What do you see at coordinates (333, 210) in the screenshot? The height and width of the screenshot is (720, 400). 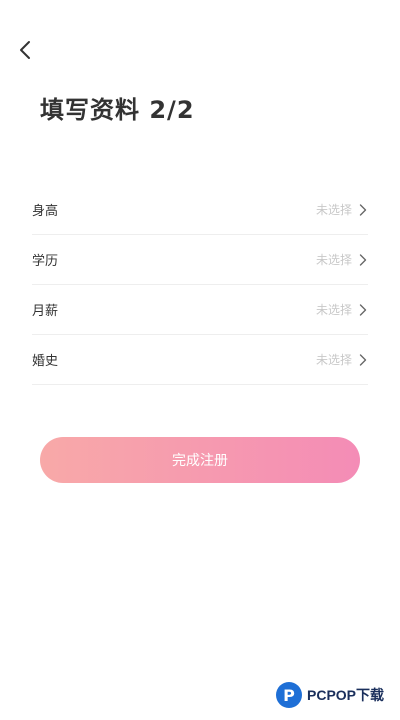 I see `height-value: 未选择` at bounding box center [333, 210].